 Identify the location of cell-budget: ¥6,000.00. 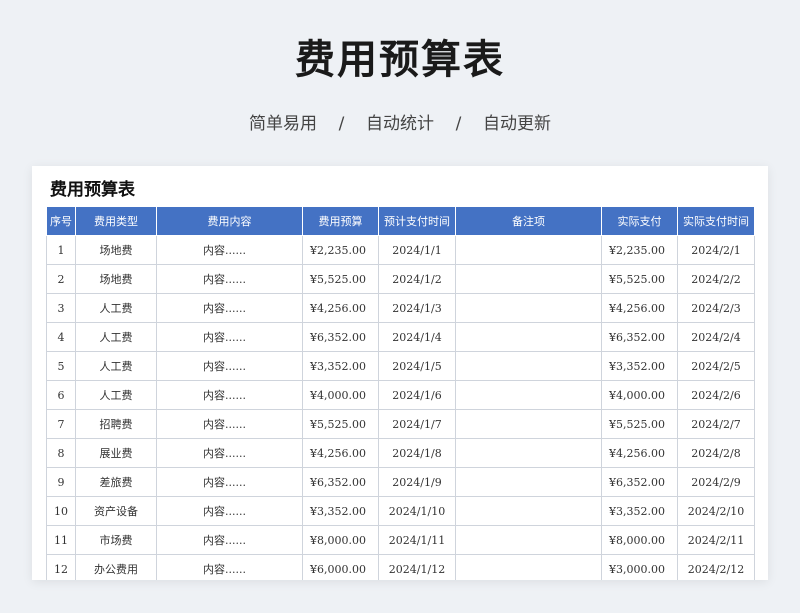
(340, 567).